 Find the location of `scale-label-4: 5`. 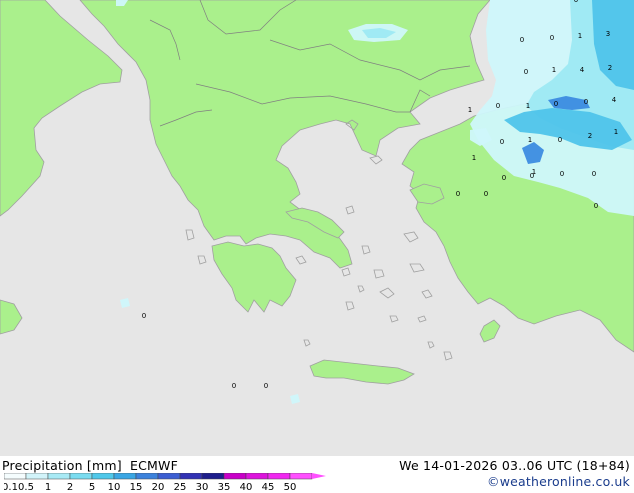

scale-label-4: 5 is located at coordinates (92, 487).